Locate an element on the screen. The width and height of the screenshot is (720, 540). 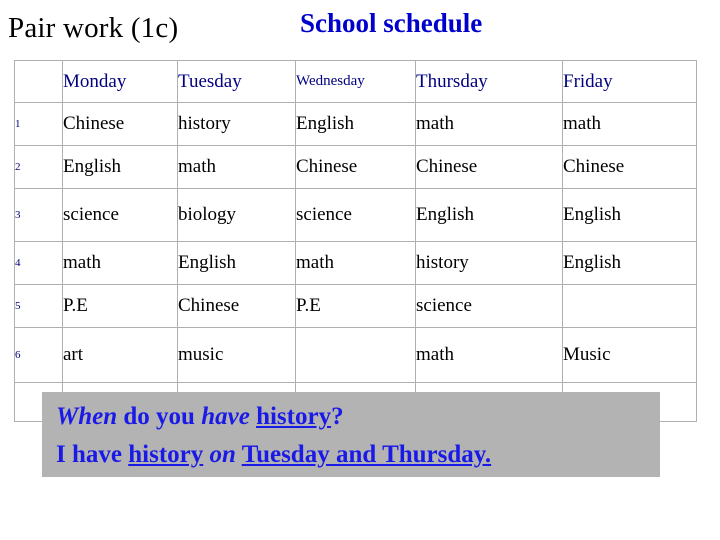
dialogue-text-do-you: do you is located at coordinates (159, 416).